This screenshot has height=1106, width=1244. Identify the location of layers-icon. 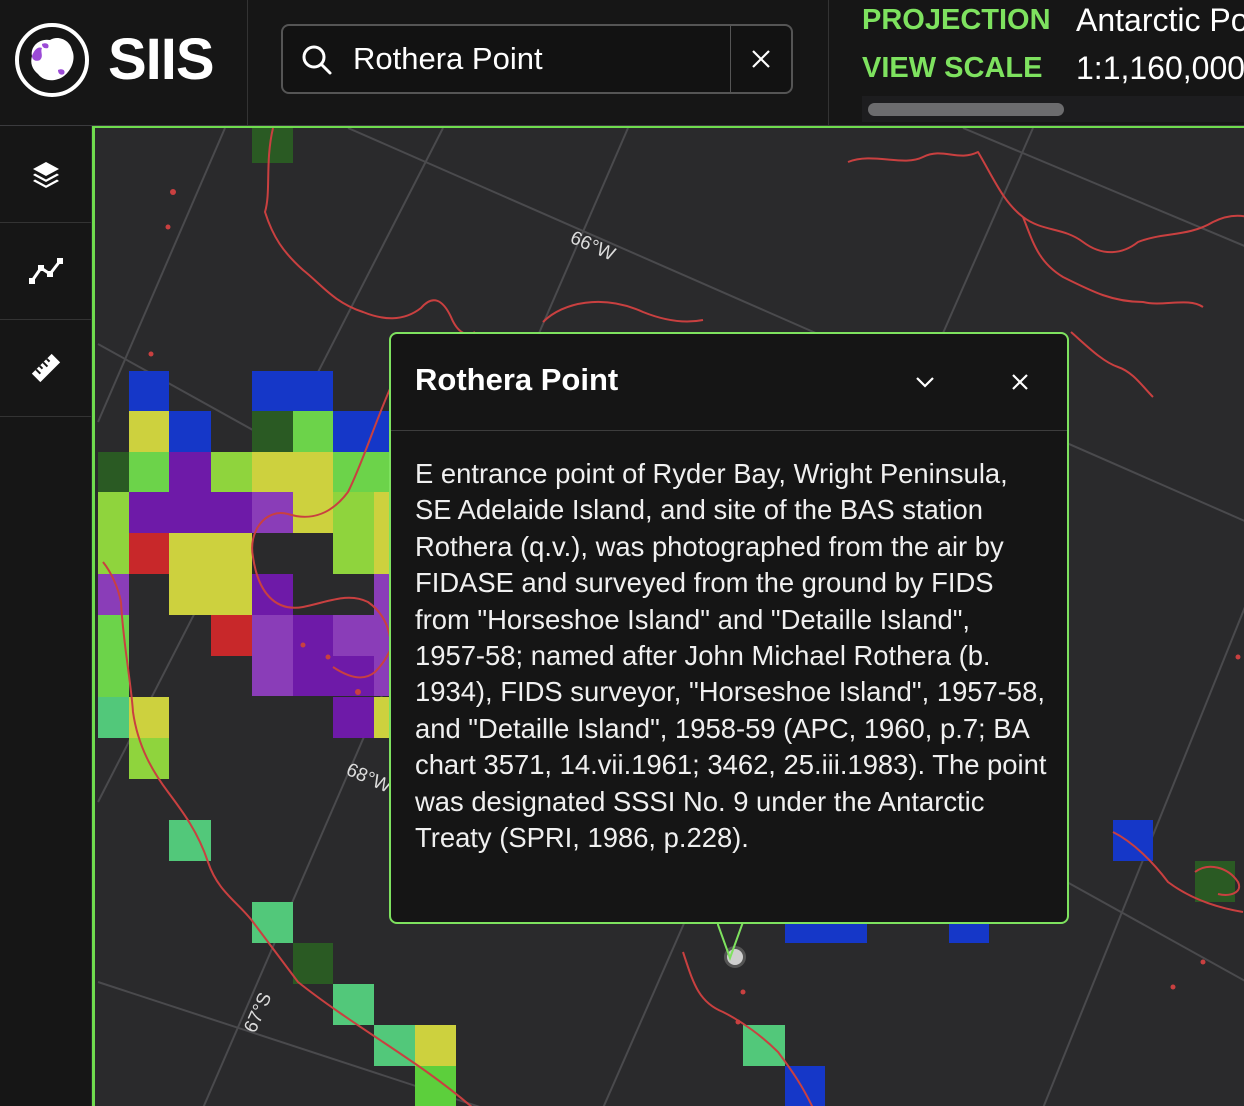
(45, 175).